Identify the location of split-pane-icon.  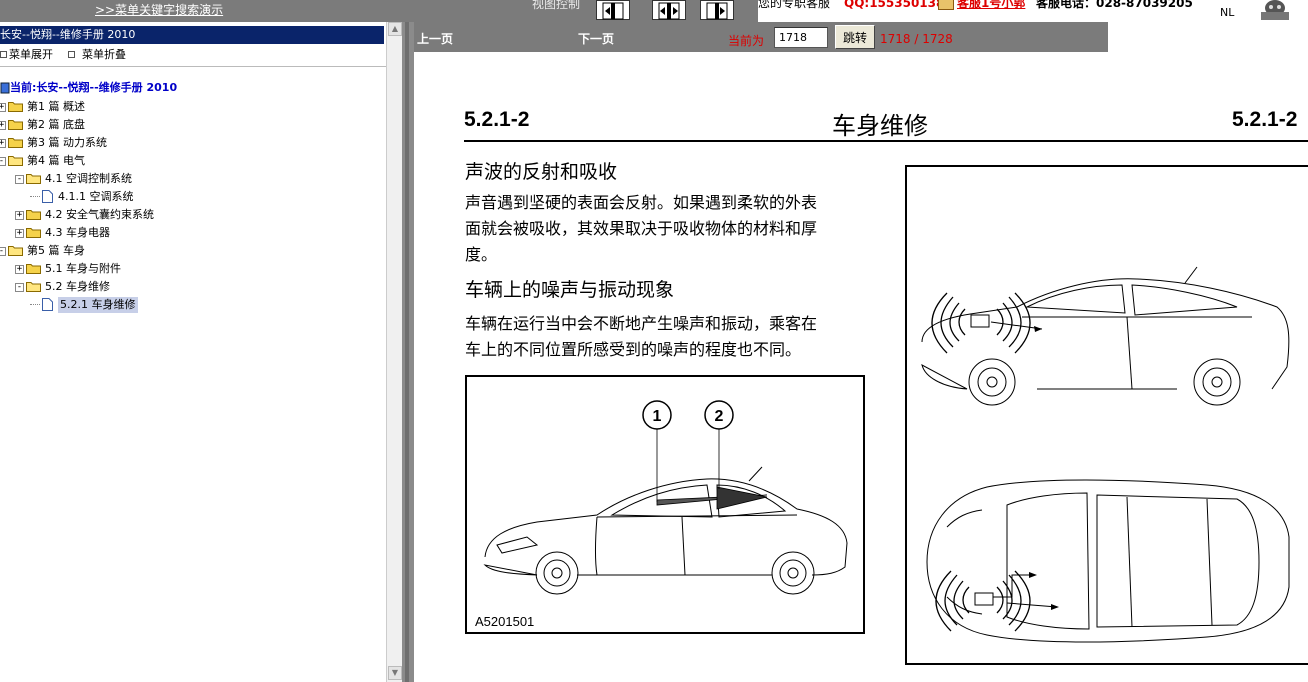
(669, 11).